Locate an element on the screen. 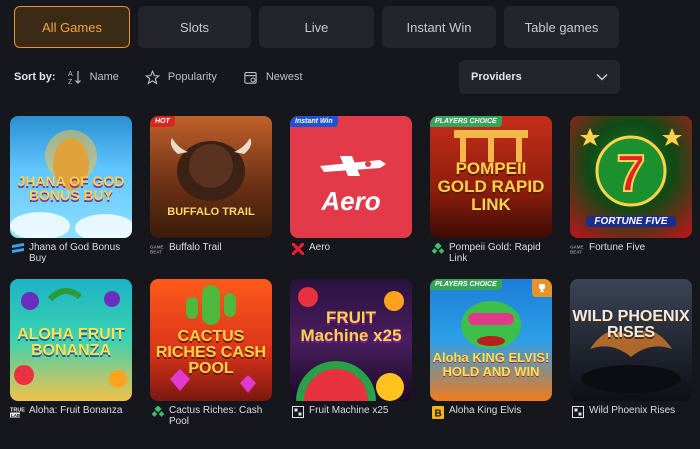 This screenshot has height=449, width=700. game-art-title: FORTUNE FIVE is located at coordinates (631, 221).